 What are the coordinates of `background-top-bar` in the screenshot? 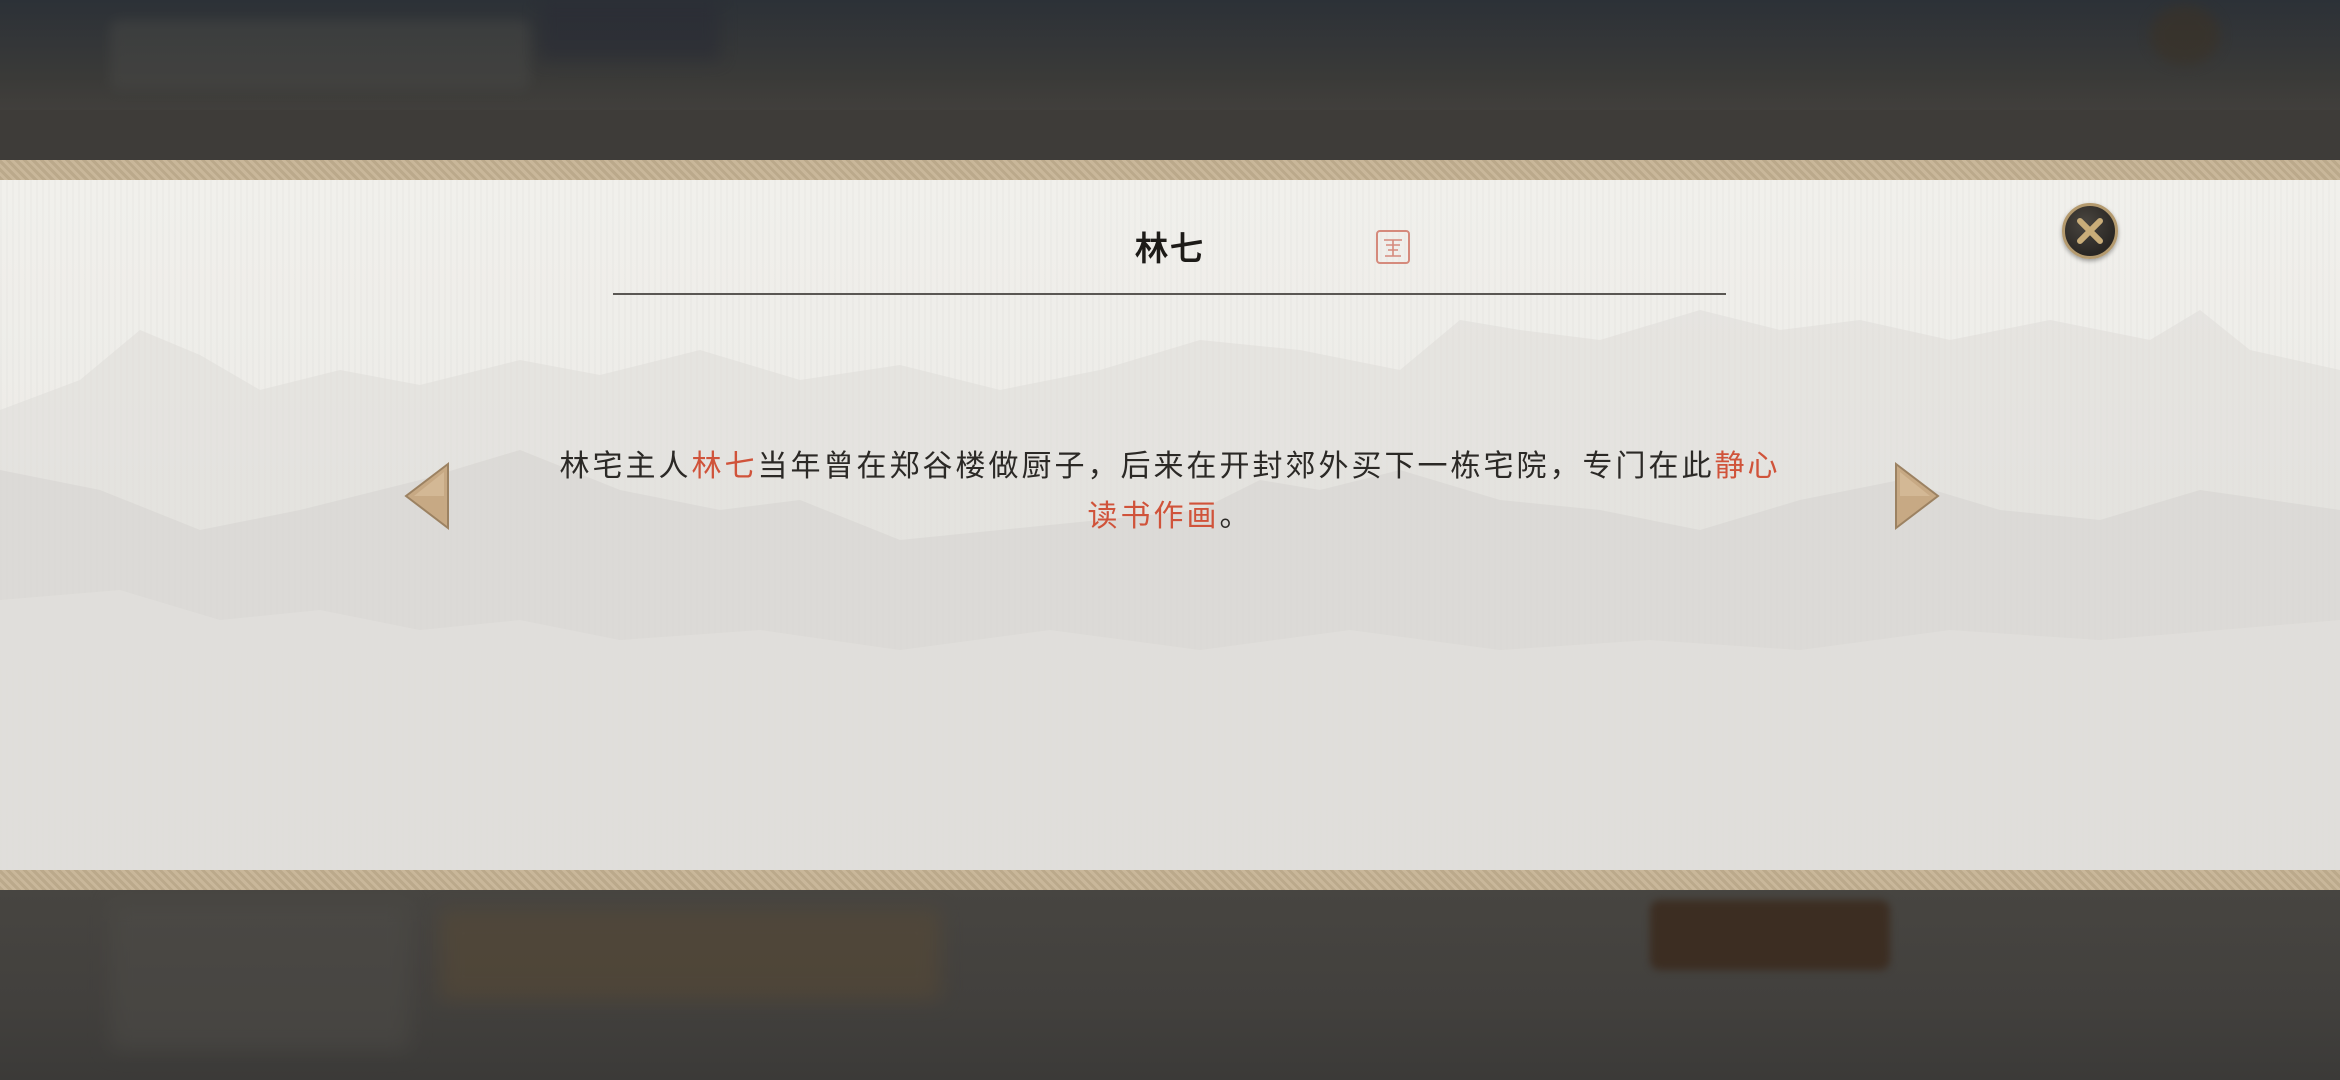 It's located at (1170, 55).